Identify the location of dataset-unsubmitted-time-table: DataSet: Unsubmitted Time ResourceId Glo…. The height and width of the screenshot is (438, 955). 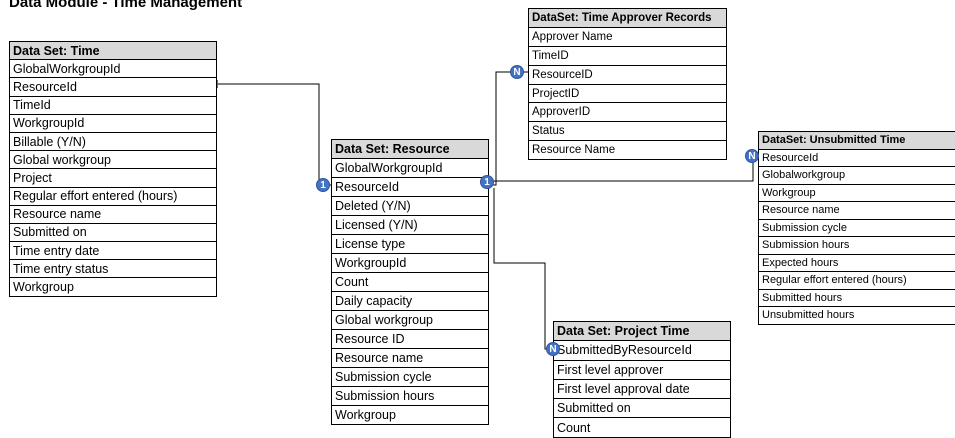
(856, 228).